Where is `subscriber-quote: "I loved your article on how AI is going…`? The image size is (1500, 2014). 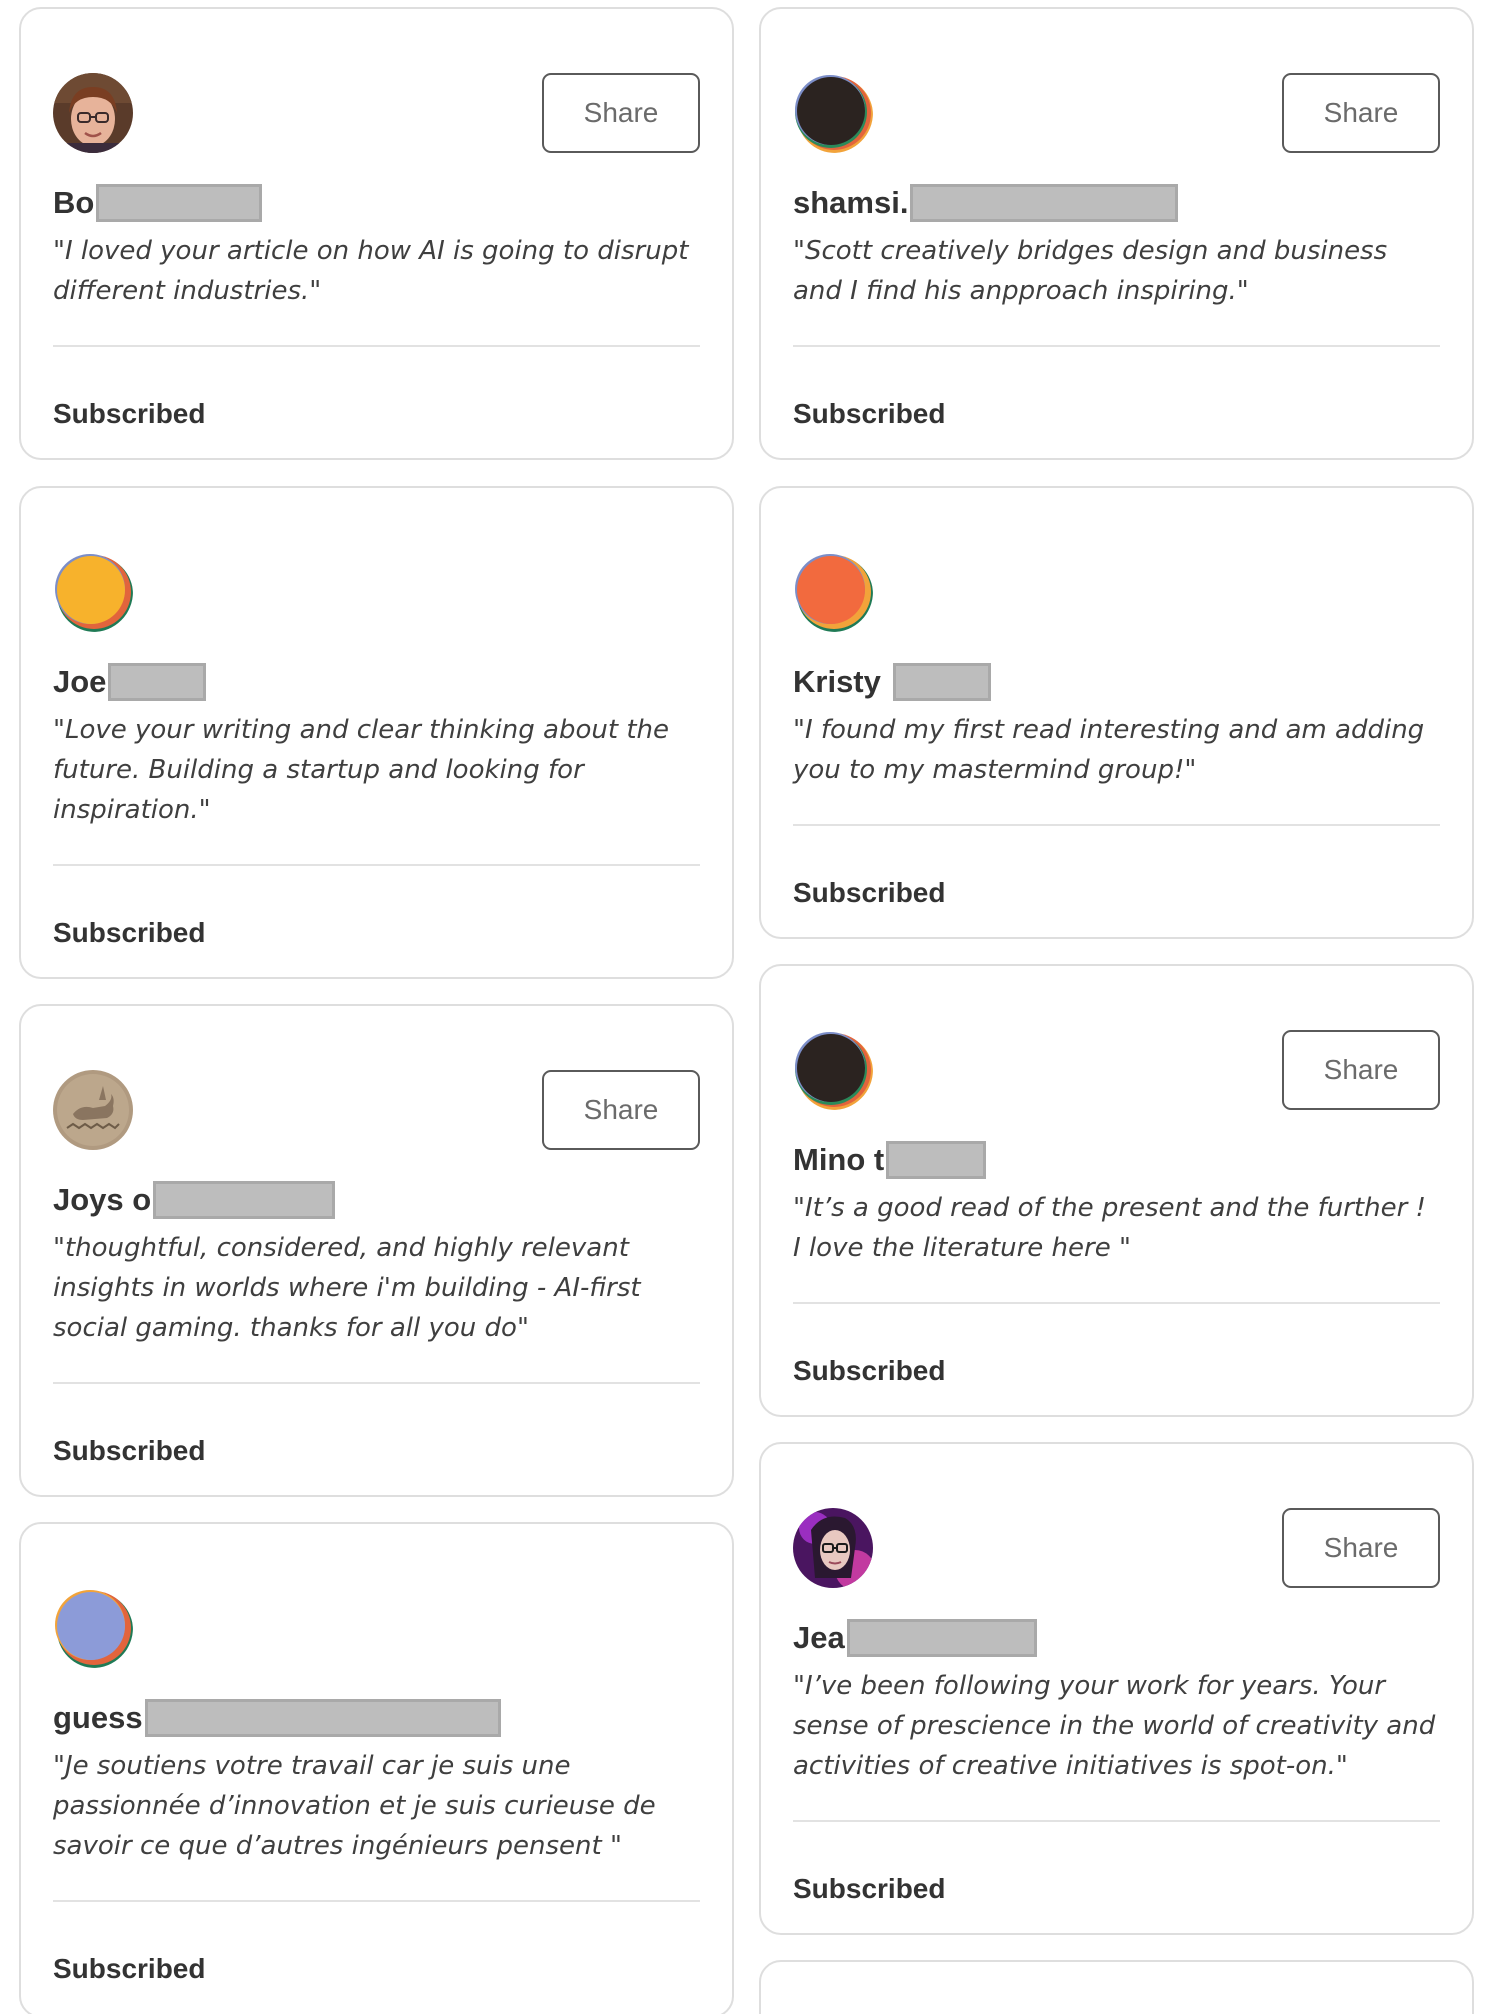 subscriber-quote: "I loved your article on how AI is going… is located at coordinates (371, 271).